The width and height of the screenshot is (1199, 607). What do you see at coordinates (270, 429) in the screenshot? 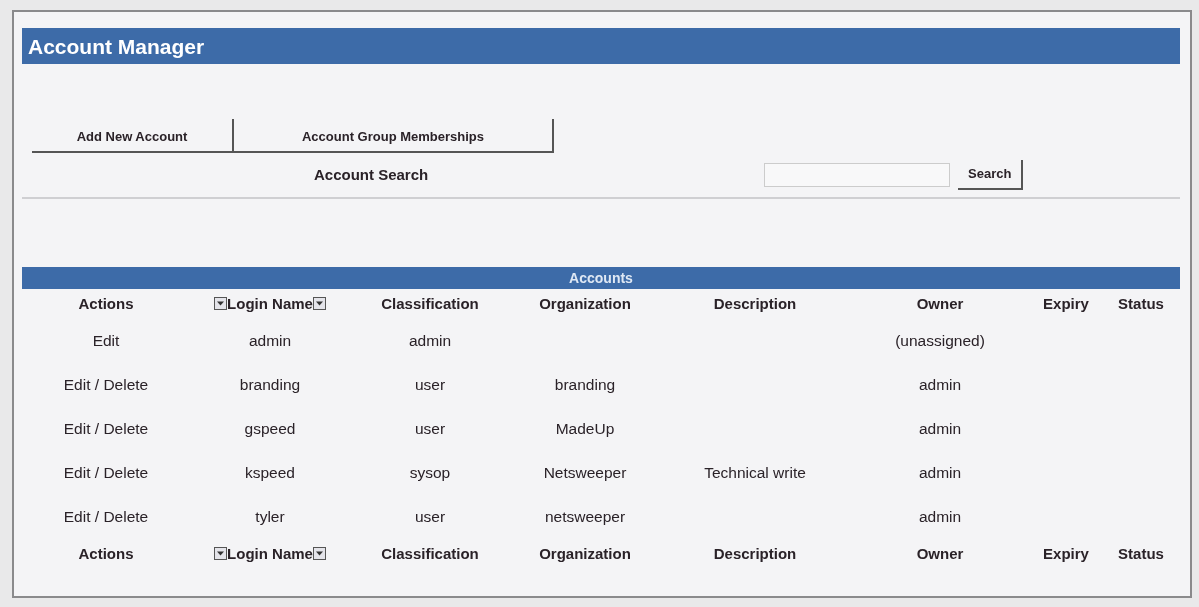
I see `table-cell-text: gspeed` at bounding box center [270, 429].